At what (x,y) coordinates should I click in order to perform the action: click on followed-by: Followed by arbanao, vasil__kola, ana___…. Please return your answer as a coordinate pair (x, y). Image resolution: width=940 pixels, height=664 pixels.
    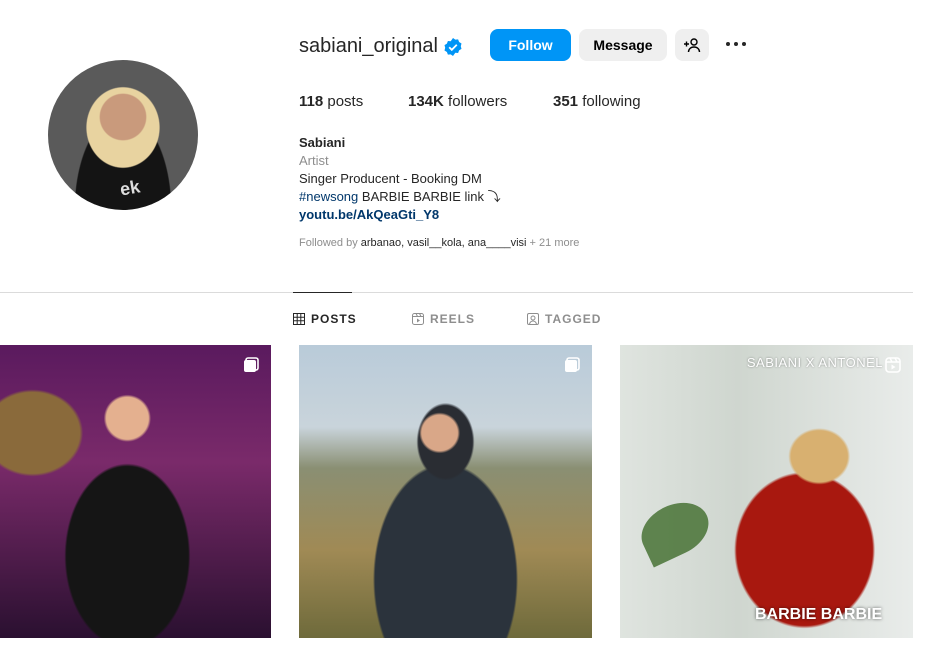
    Looking at the image, I should click on (439, 243).